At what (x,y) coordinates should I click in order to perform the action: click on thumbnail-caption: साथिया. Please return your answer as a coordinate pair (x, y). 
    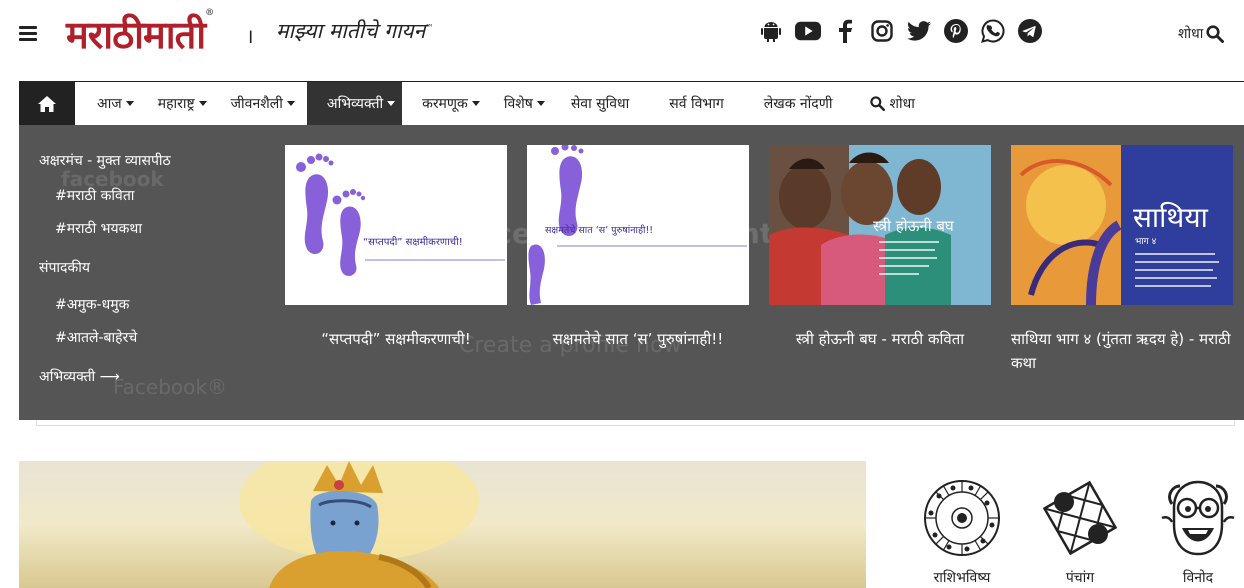
    Looking at the image, I should click on (1171, 217).